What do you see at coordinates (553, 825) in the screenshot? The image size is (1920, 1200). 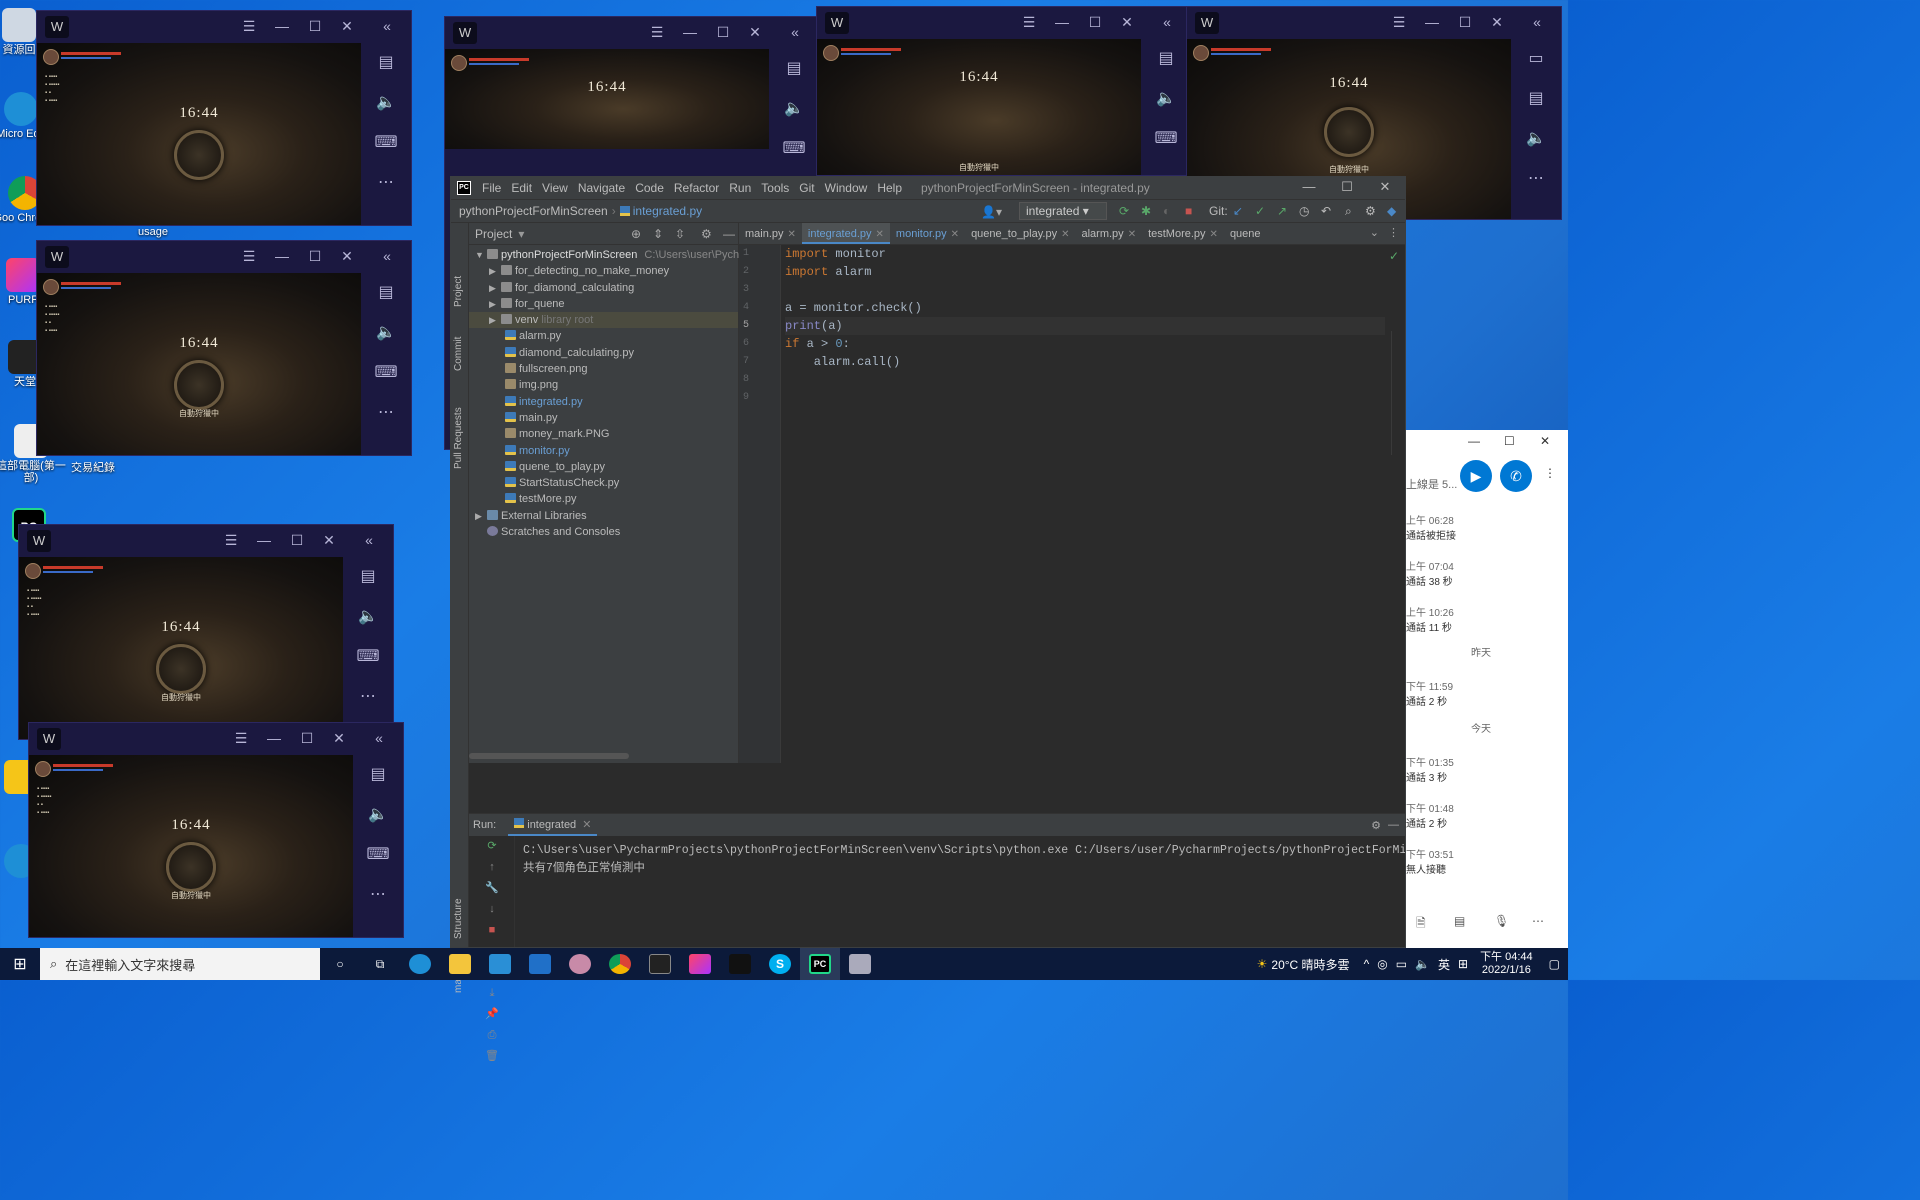 I see `run-tab: integrated ✕` at bounding box center [553, 825].